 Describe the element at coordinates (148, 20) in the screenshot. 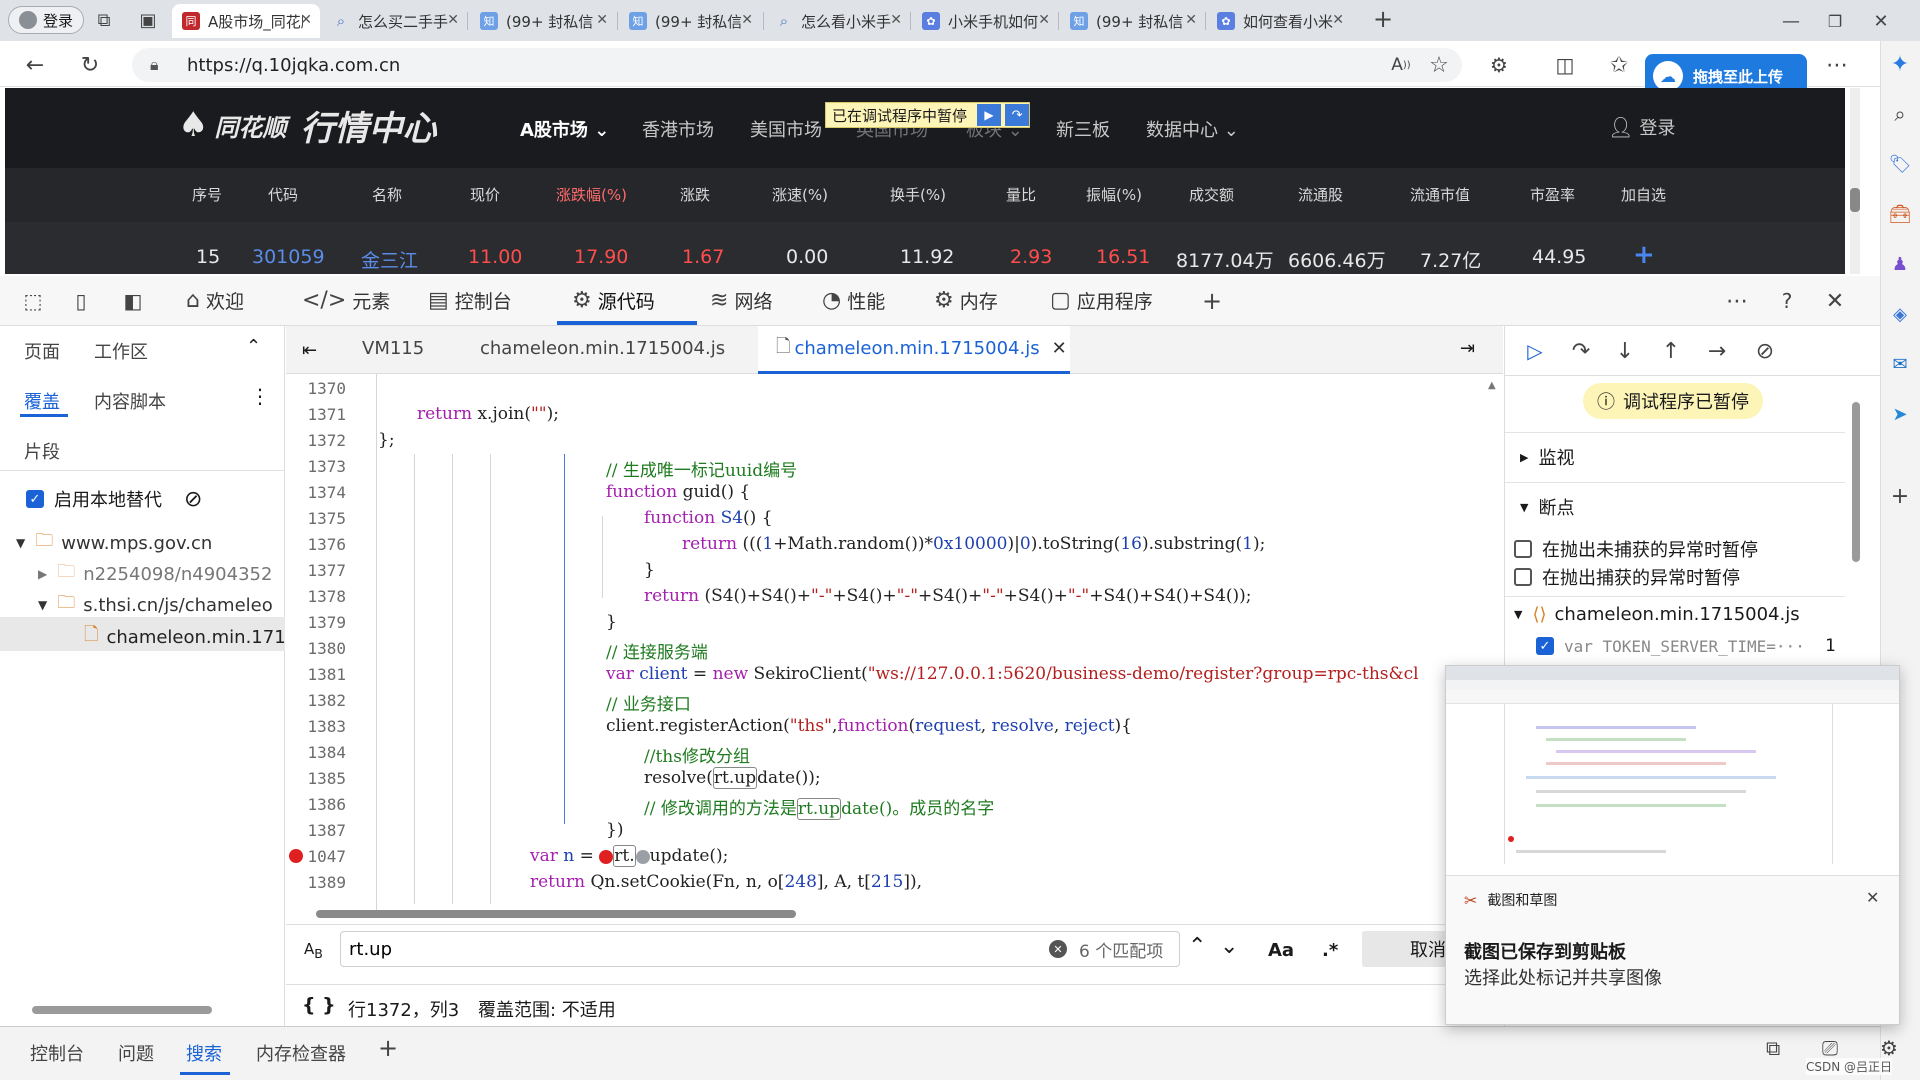

I see `vertical-tabs-icon: ▣` at that location.